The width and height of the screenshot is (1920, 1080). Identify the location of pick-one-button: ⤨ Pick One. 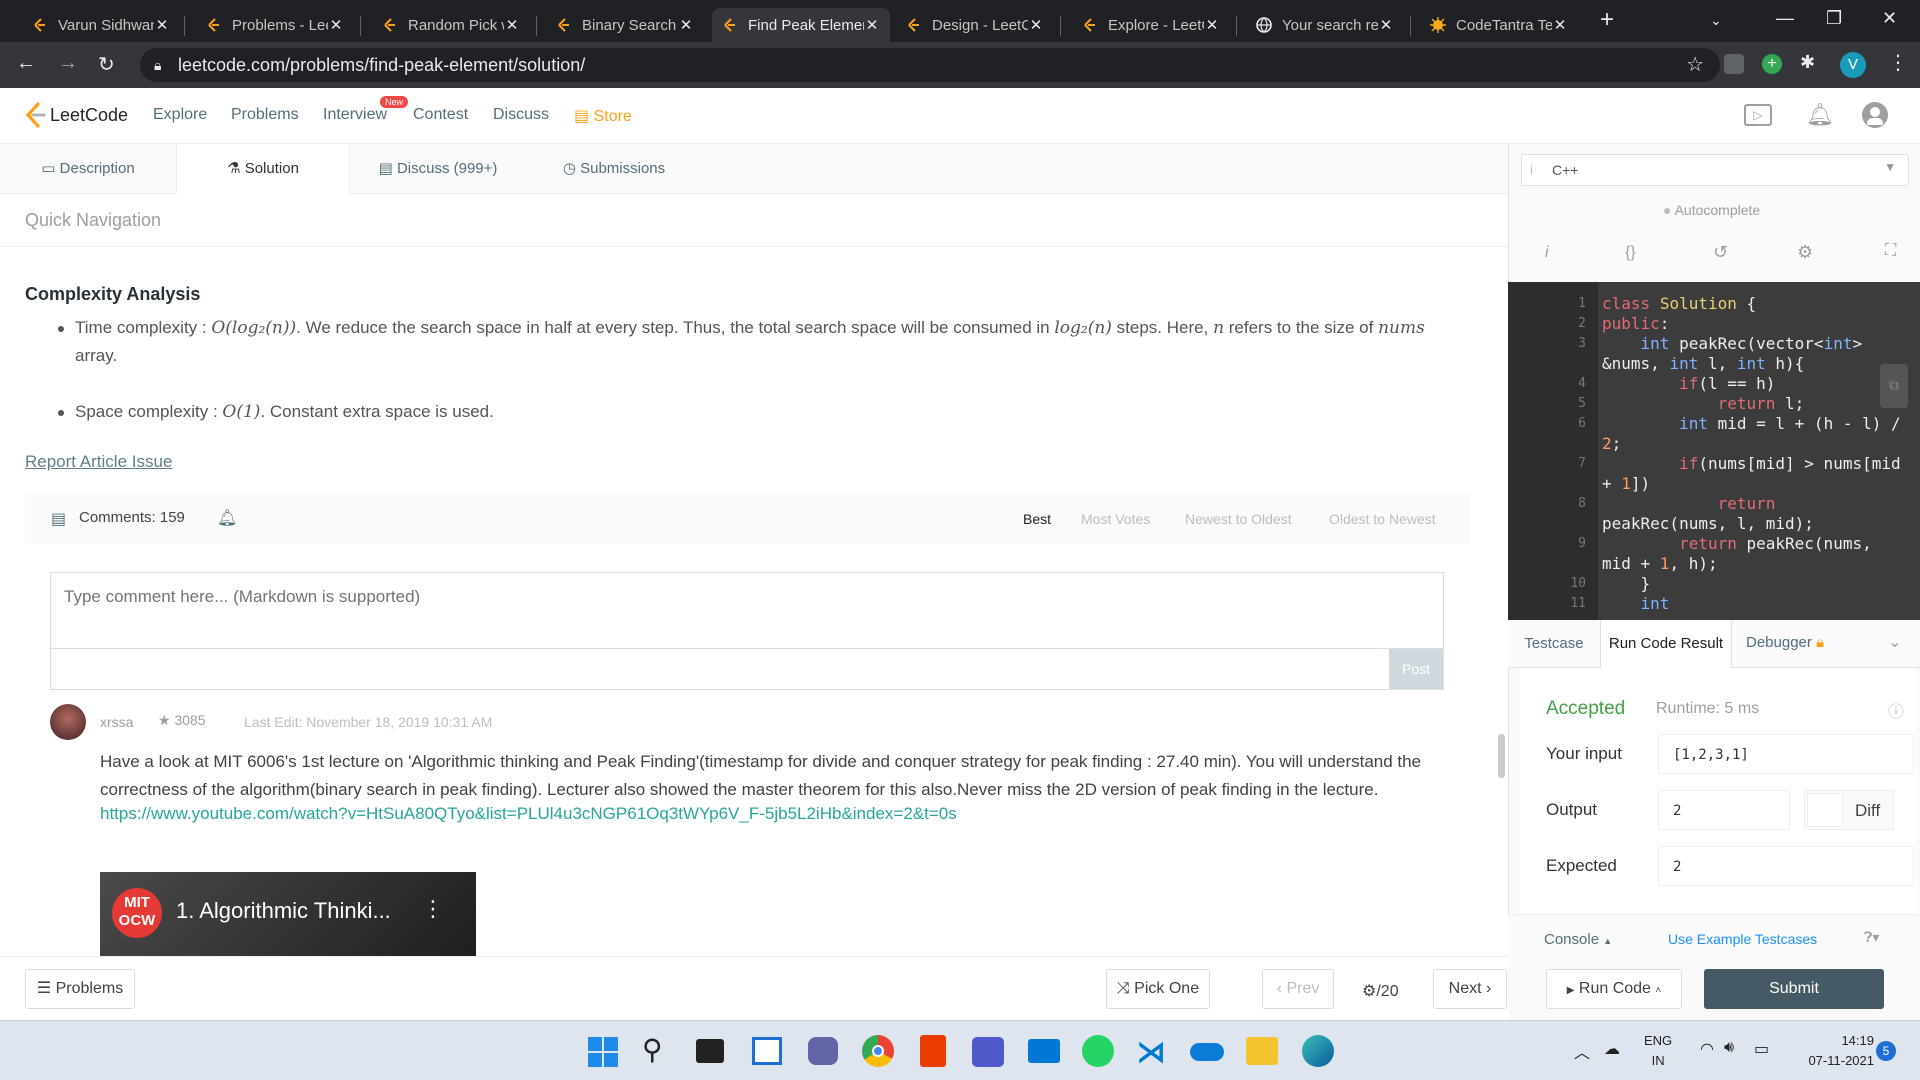
(1158, 989).